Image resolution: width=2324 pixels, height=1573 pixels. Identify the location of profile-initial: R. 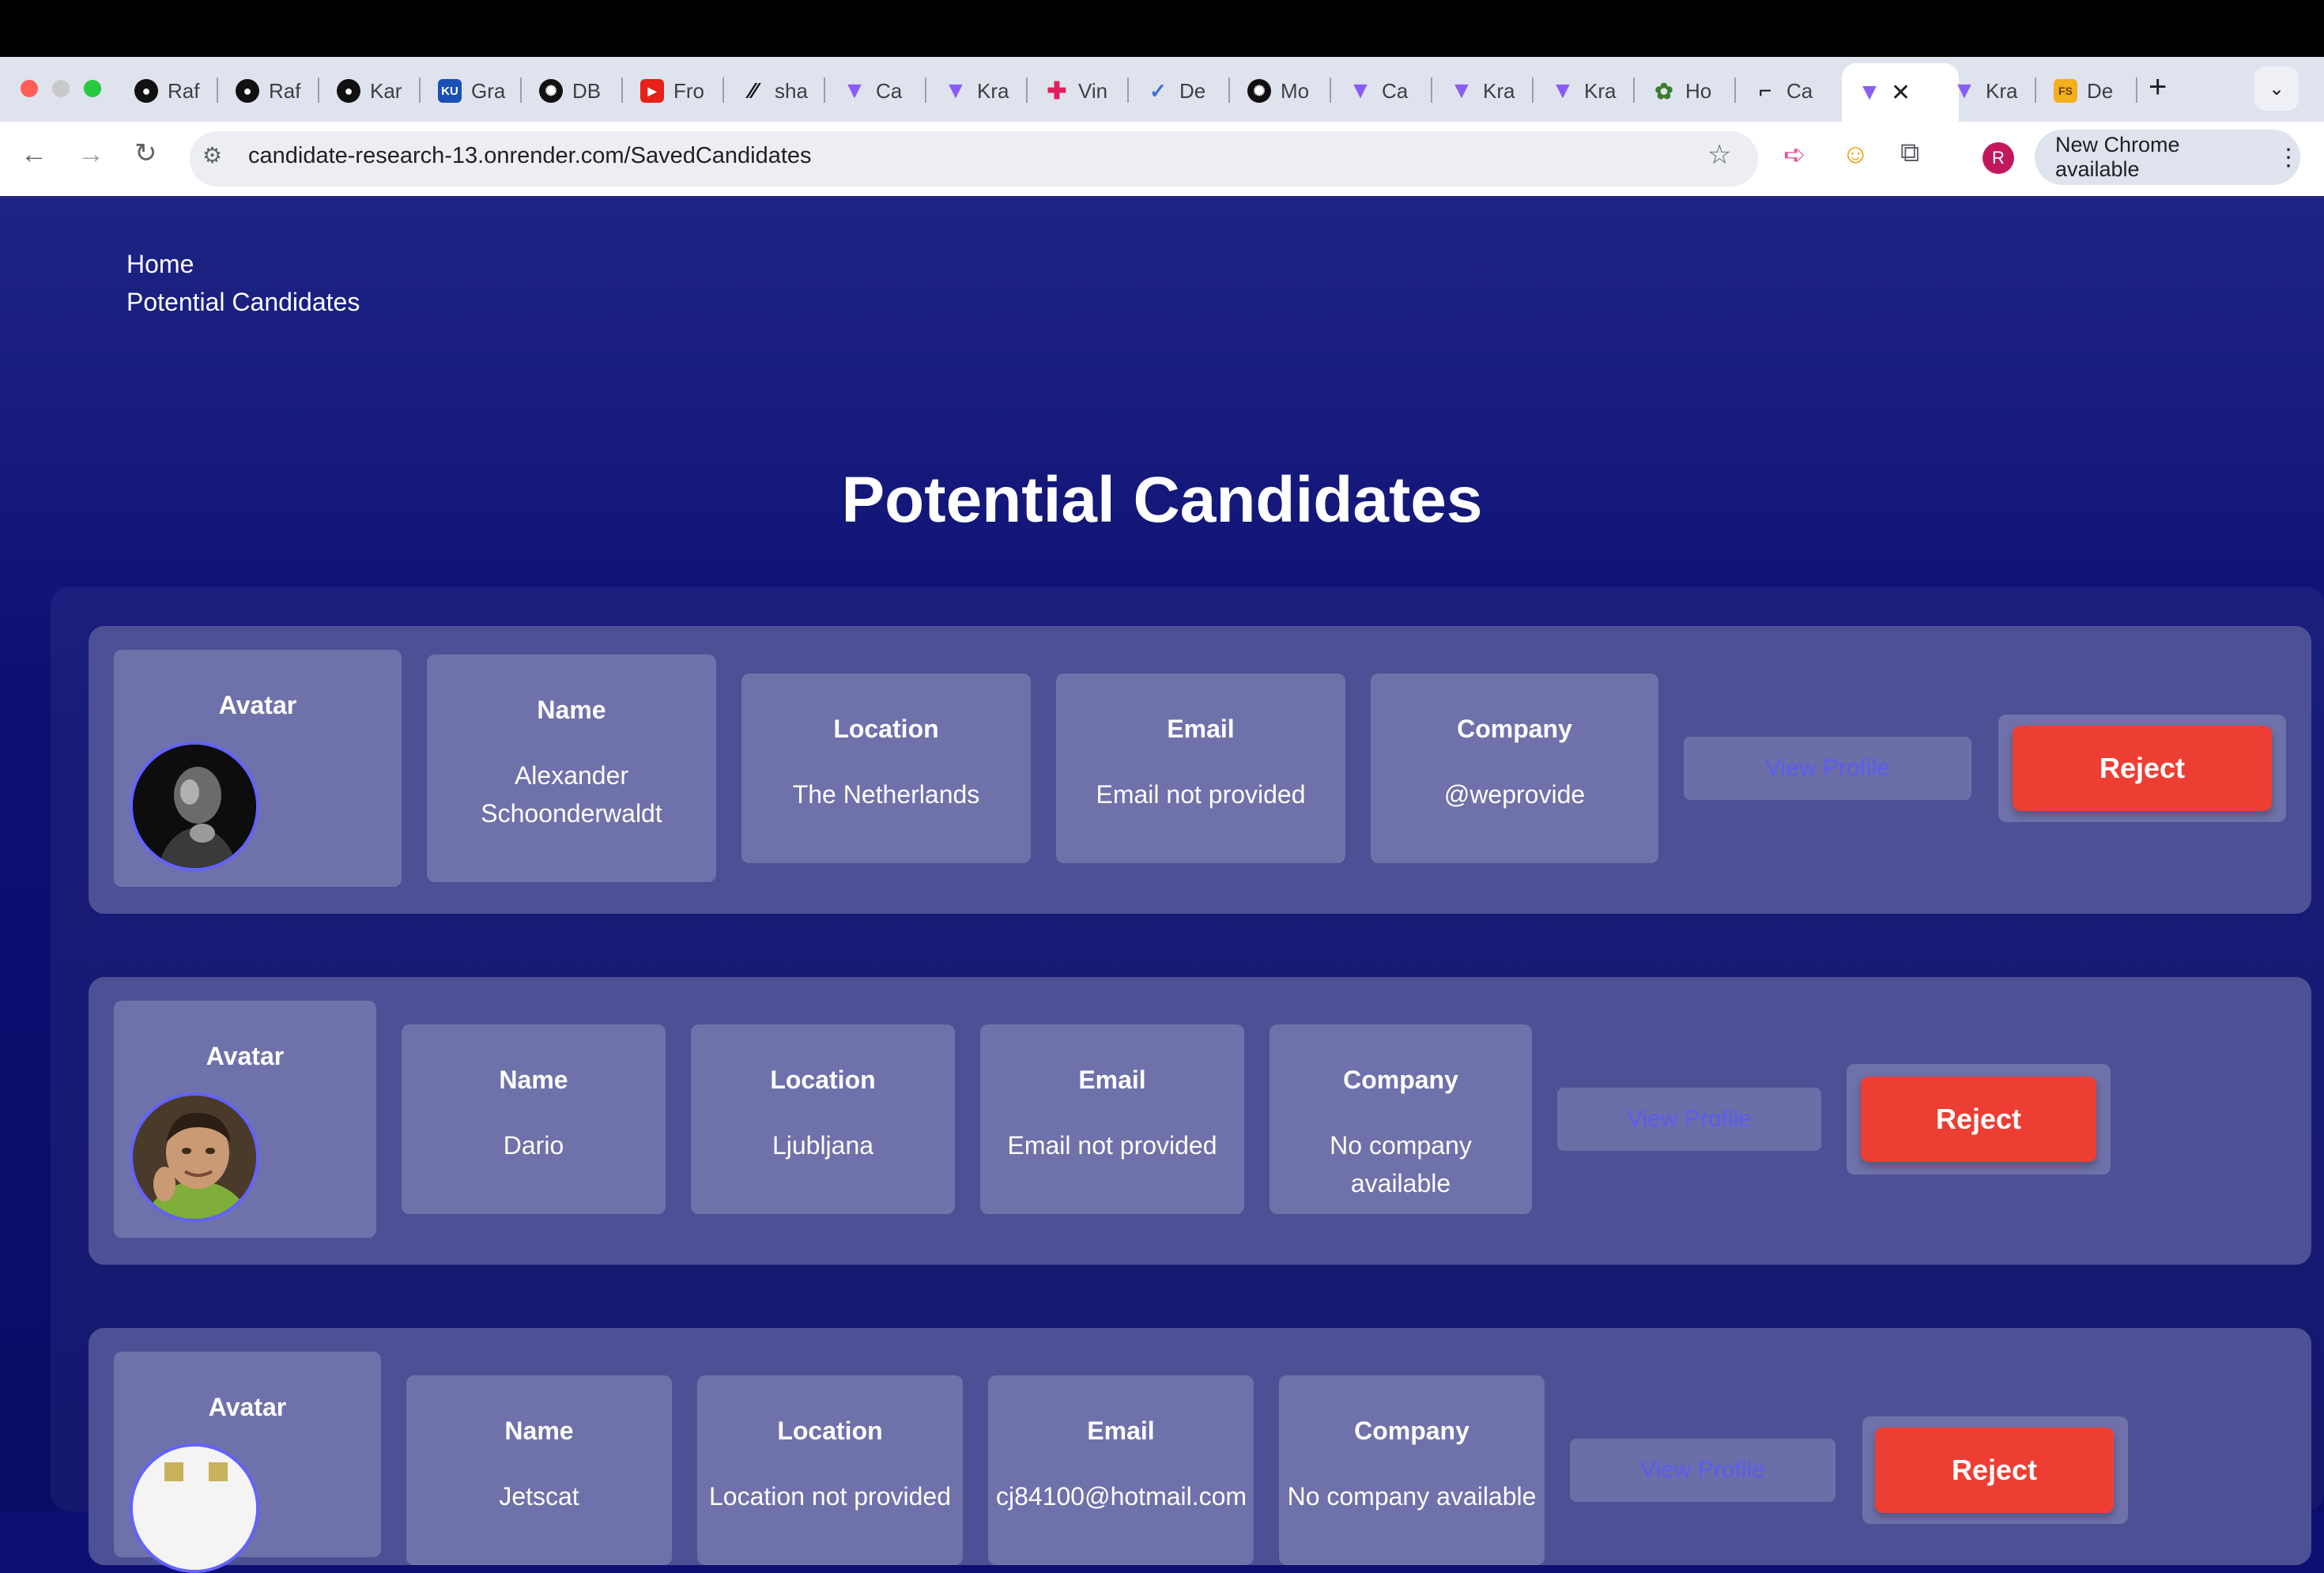
(1998, 158).